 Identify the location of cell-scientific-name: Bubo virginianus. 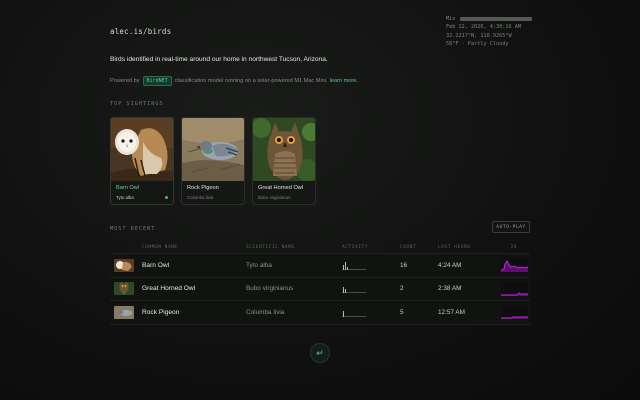
(270, 289).